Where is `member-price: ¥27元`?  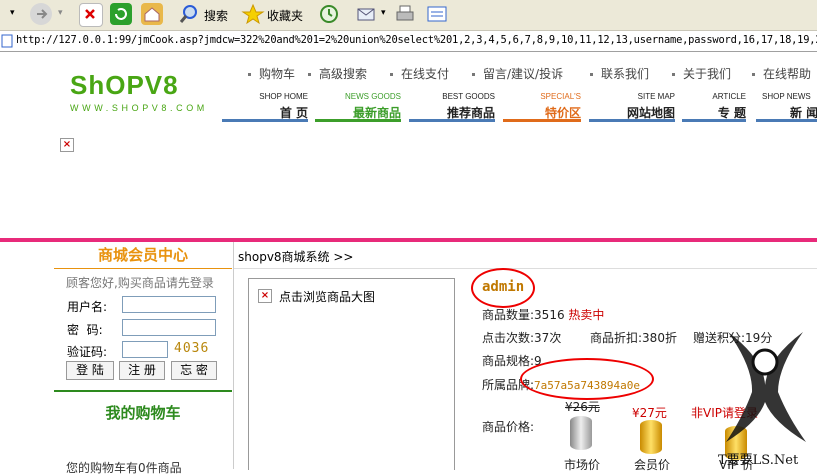 member-price: ¥27元 is located at coordinates (649, 413).